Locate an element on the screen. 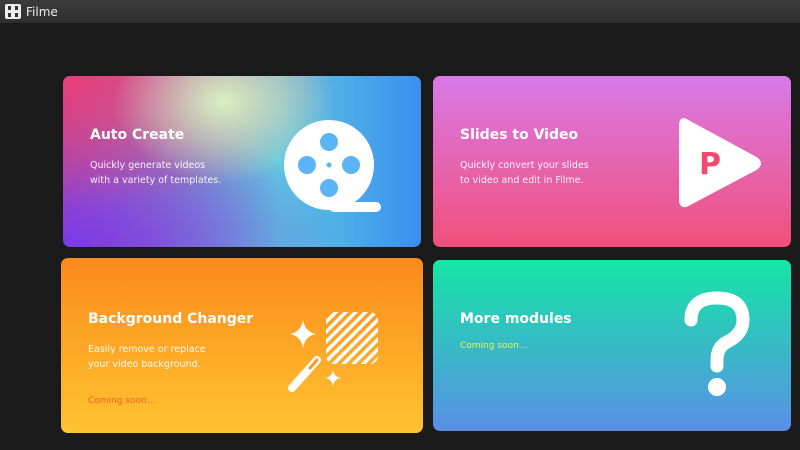 This screenshot has height=450, width=800. card-title: Background Changer is located at coordinates (171, 319).